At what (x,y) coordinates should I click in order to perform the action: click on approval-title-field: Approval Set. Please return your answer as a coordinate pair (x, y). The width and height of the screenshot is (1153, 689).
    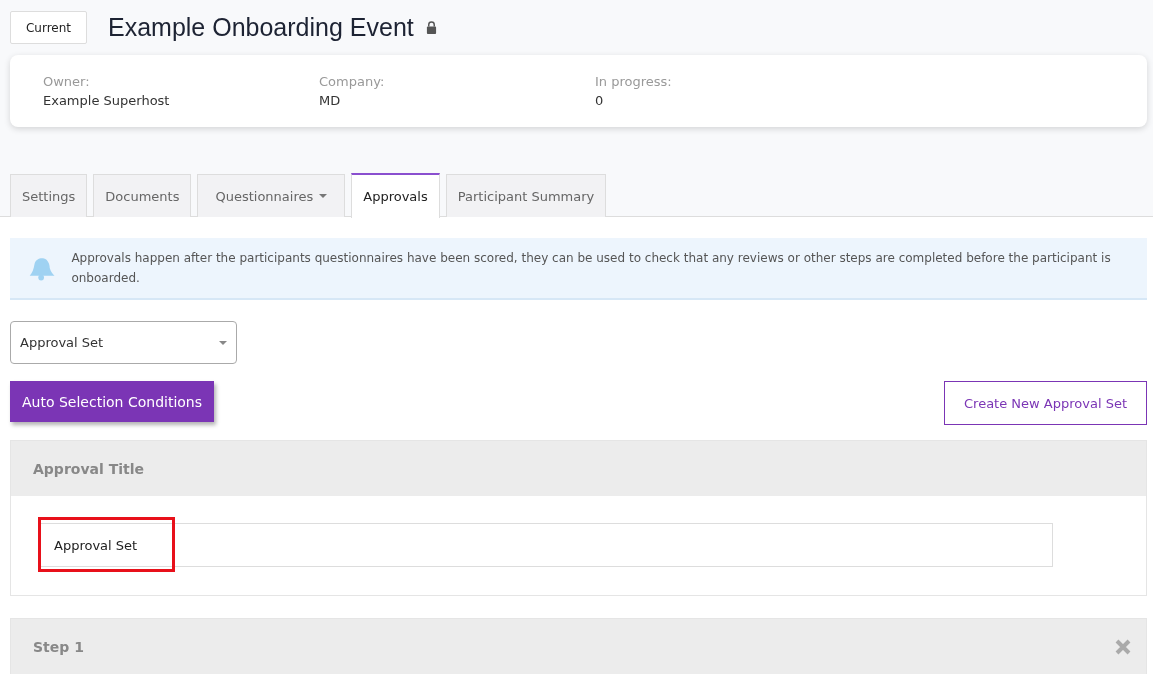
    Looking at the image, I should click on (545, 545).